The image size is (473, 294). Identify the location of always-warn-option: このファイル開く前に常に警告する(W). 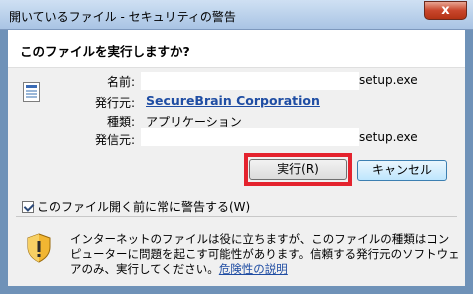
(136, 206).